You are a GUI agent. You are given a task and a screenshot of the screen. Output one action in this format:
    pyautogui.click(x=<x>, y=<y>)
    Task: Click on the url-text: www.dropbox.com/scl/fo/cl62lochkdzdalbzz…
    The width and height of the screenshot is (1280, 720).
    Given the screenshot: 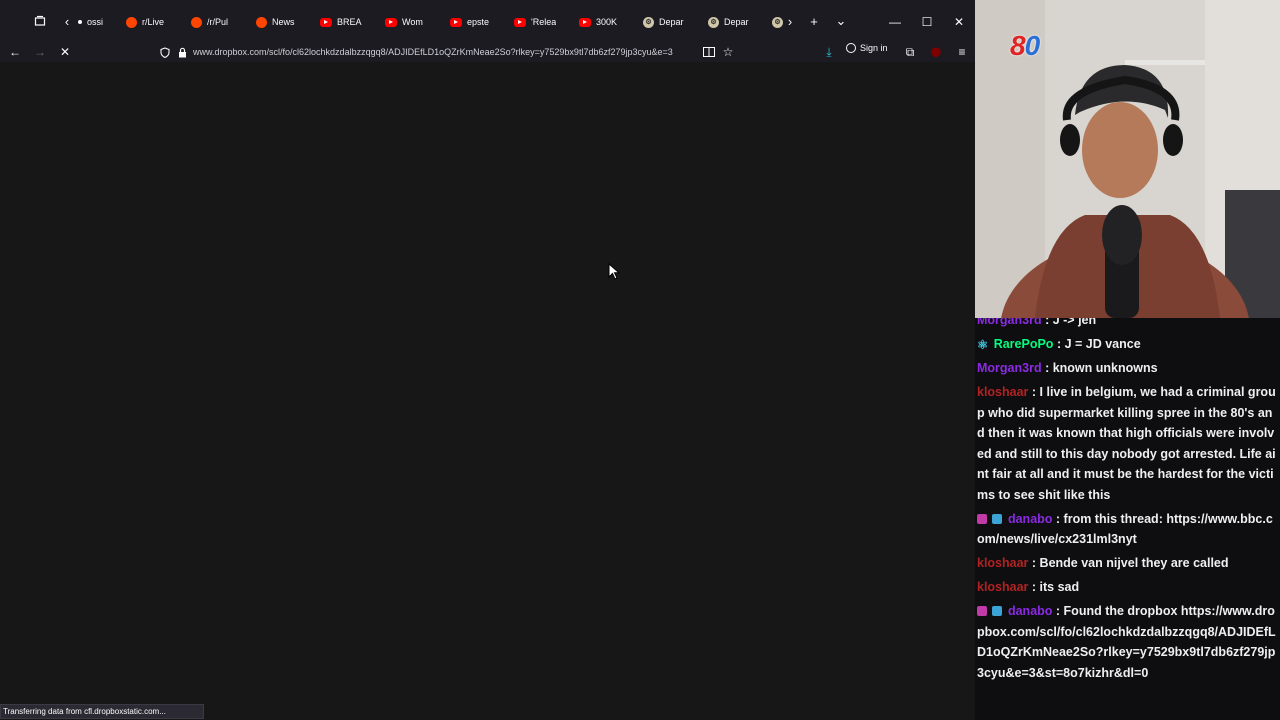 What is the action you would take?
    pyautogui.click(x=443, y=52)
    